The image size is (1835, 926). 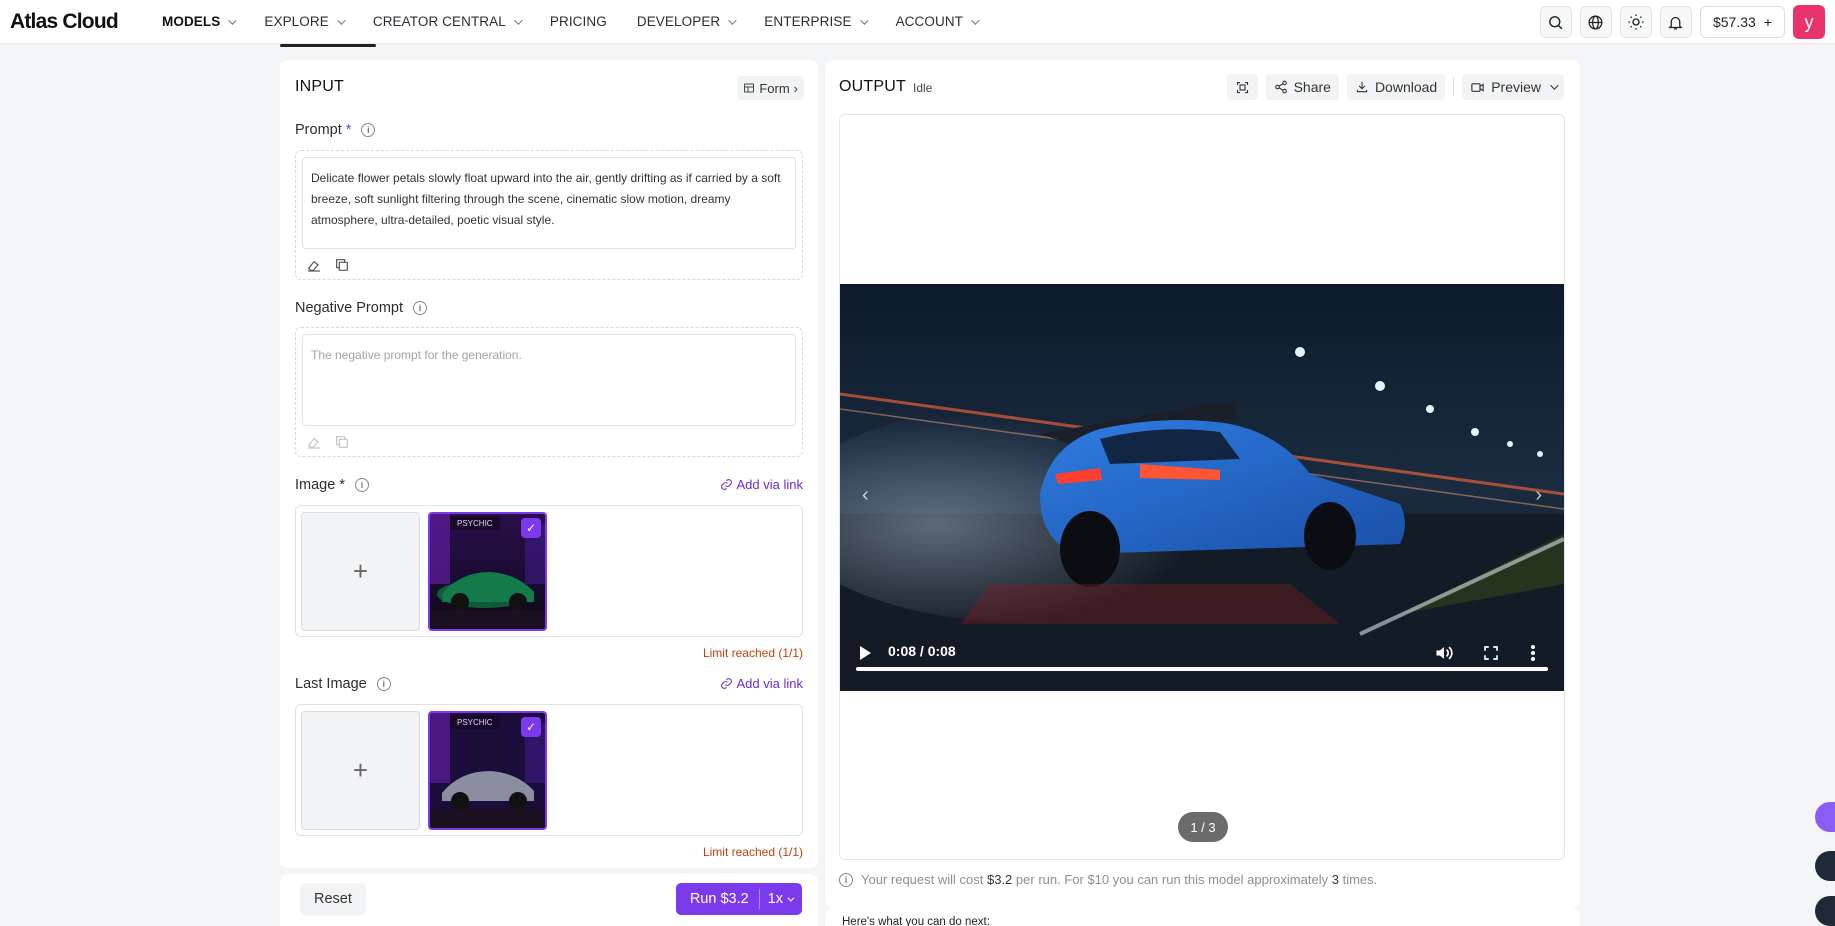 I want to click on last-image-add-via-link: Add via link, so click(x=761, y=683).